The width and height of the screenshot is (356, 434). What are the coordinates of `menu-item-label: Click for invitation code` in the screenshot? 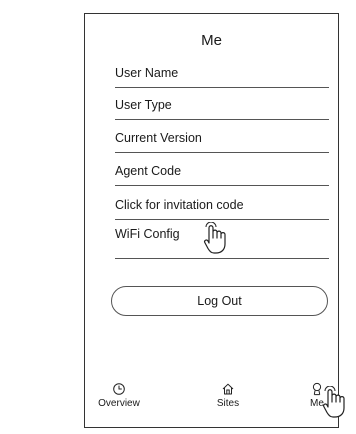 It's located at (179, 205).